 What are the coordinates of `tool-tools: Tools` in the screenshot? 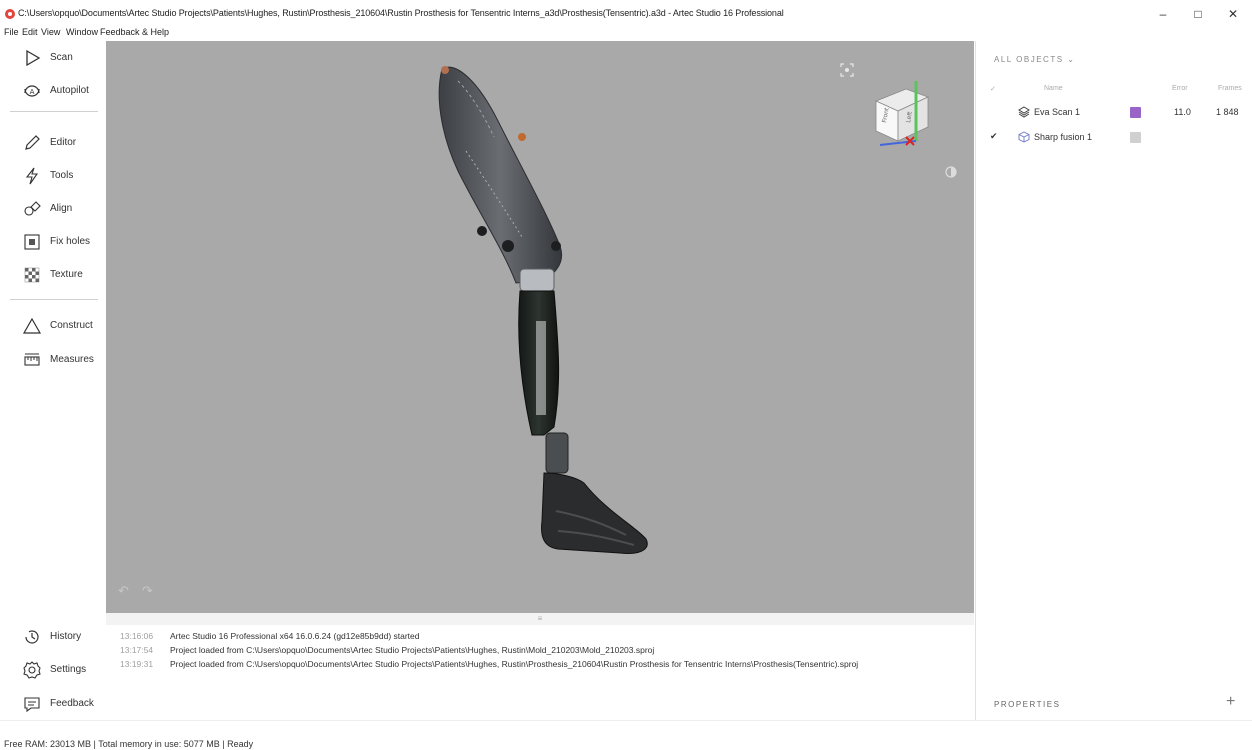 It's located at (53, 176).